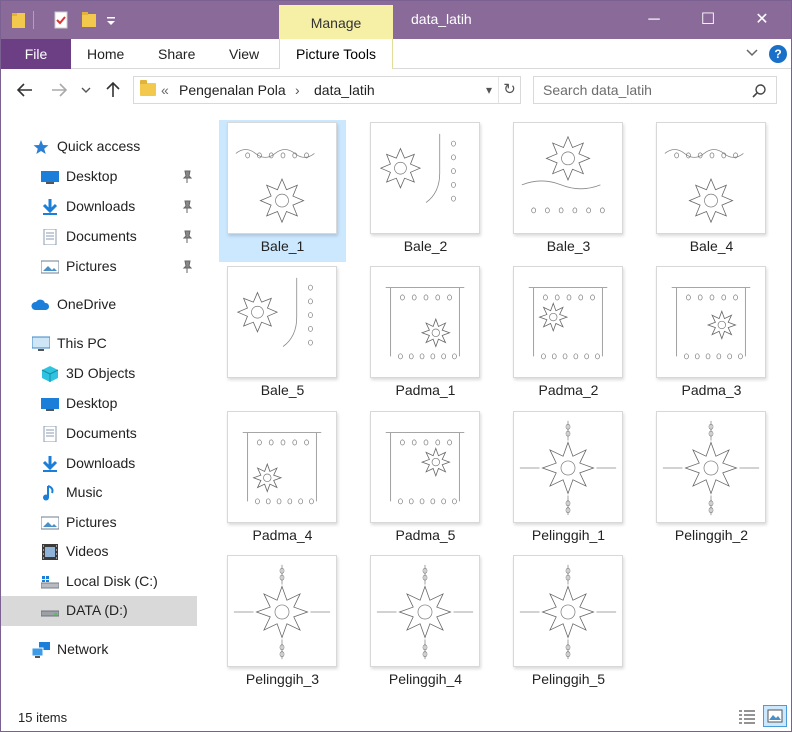 This screenshot has height=732, width=792. I want to click on address-bar: « Pengenalan Pola › data_latih ▾ ↻, so click(327, 90).